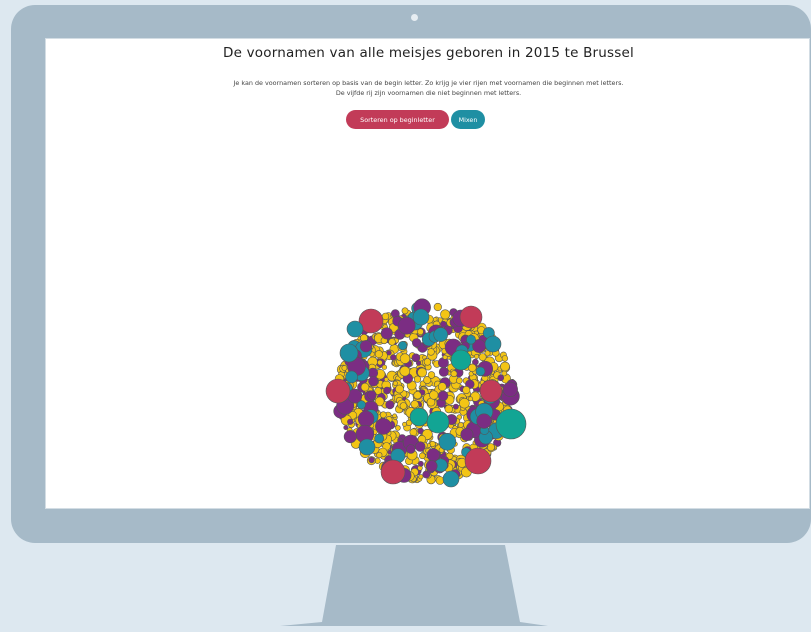  What do you see at coordinates (414, 17) in the screenshot?
I see `webcam-dot` at bounding box center [414, 17].